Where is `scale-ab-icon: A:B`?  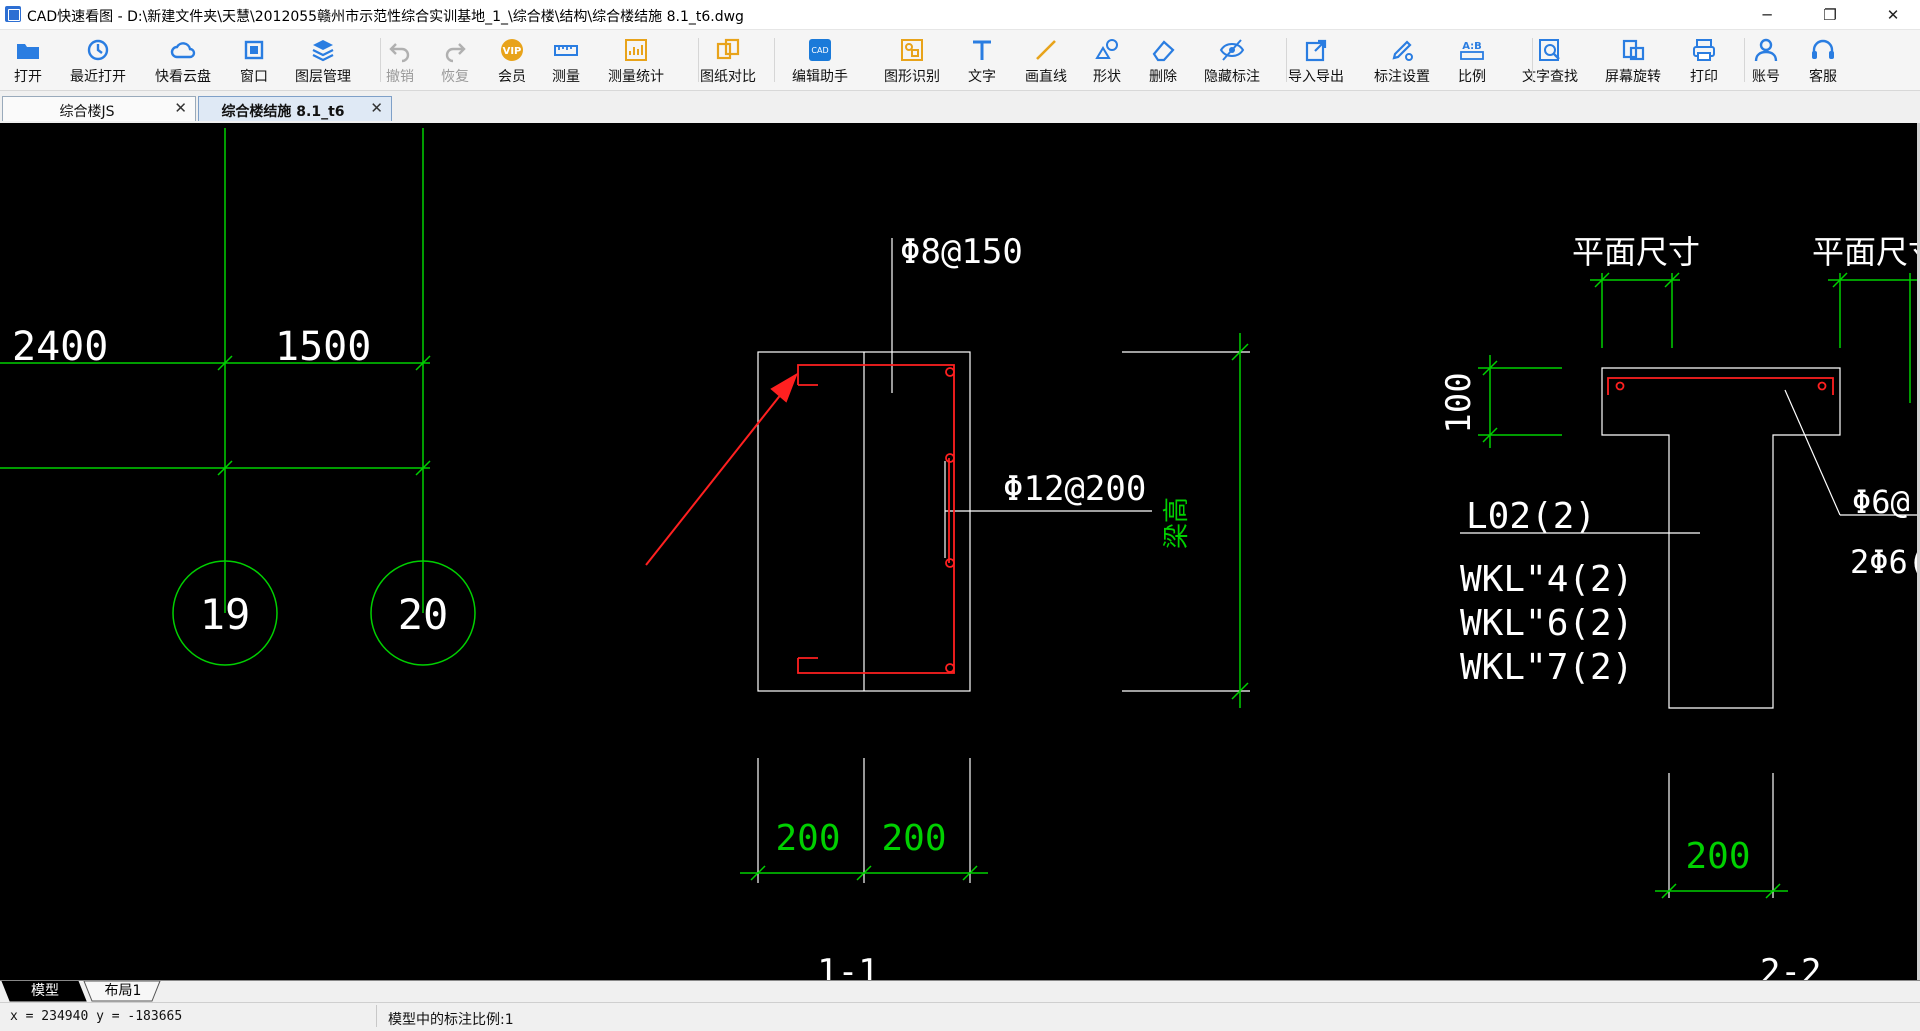 scale-ab-icon: A:B is located at coordinates (1472, 50).